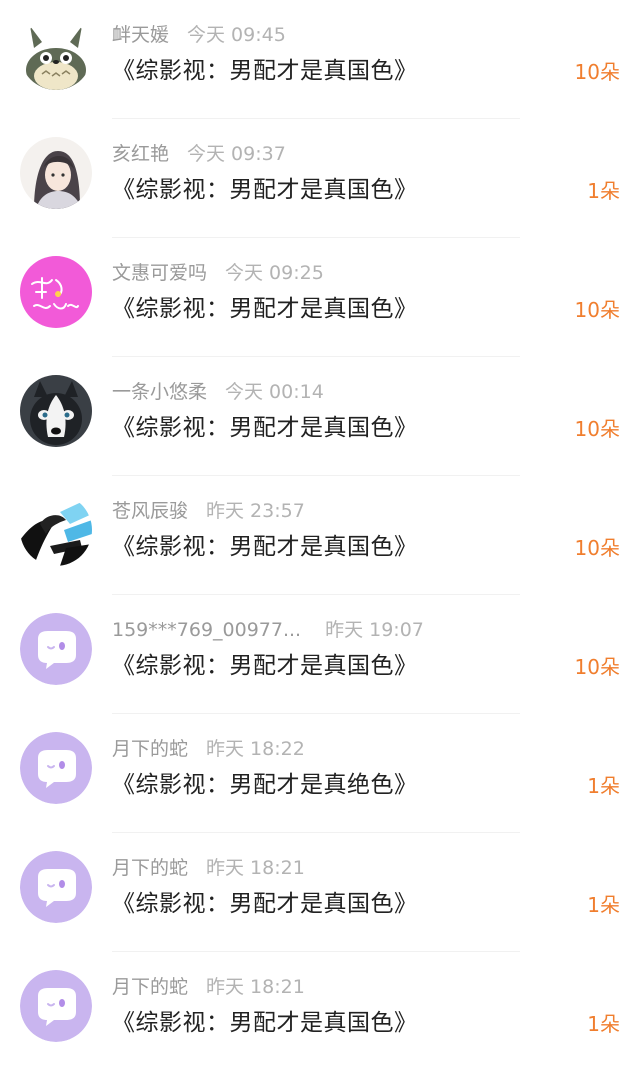 Image resolution: width=640 pixels, height=1075 pixels. I want to click on list-item: 苍风辰骏 昨天 23:57 《综影视：男配才是真国色》 10朵, so click(320, 535).